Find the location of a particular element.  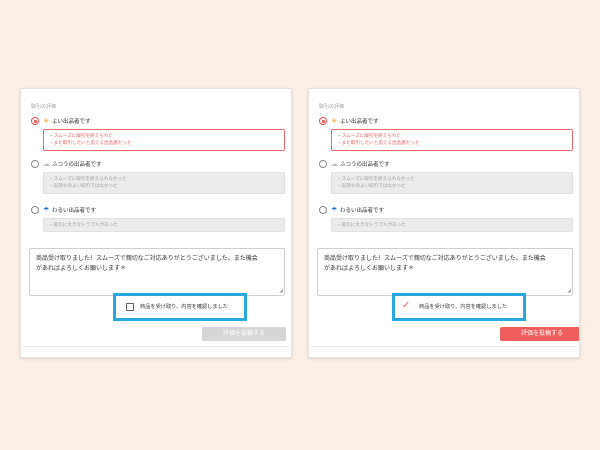

checkmark-icon: ✓ is located at coordinates (406, 306).